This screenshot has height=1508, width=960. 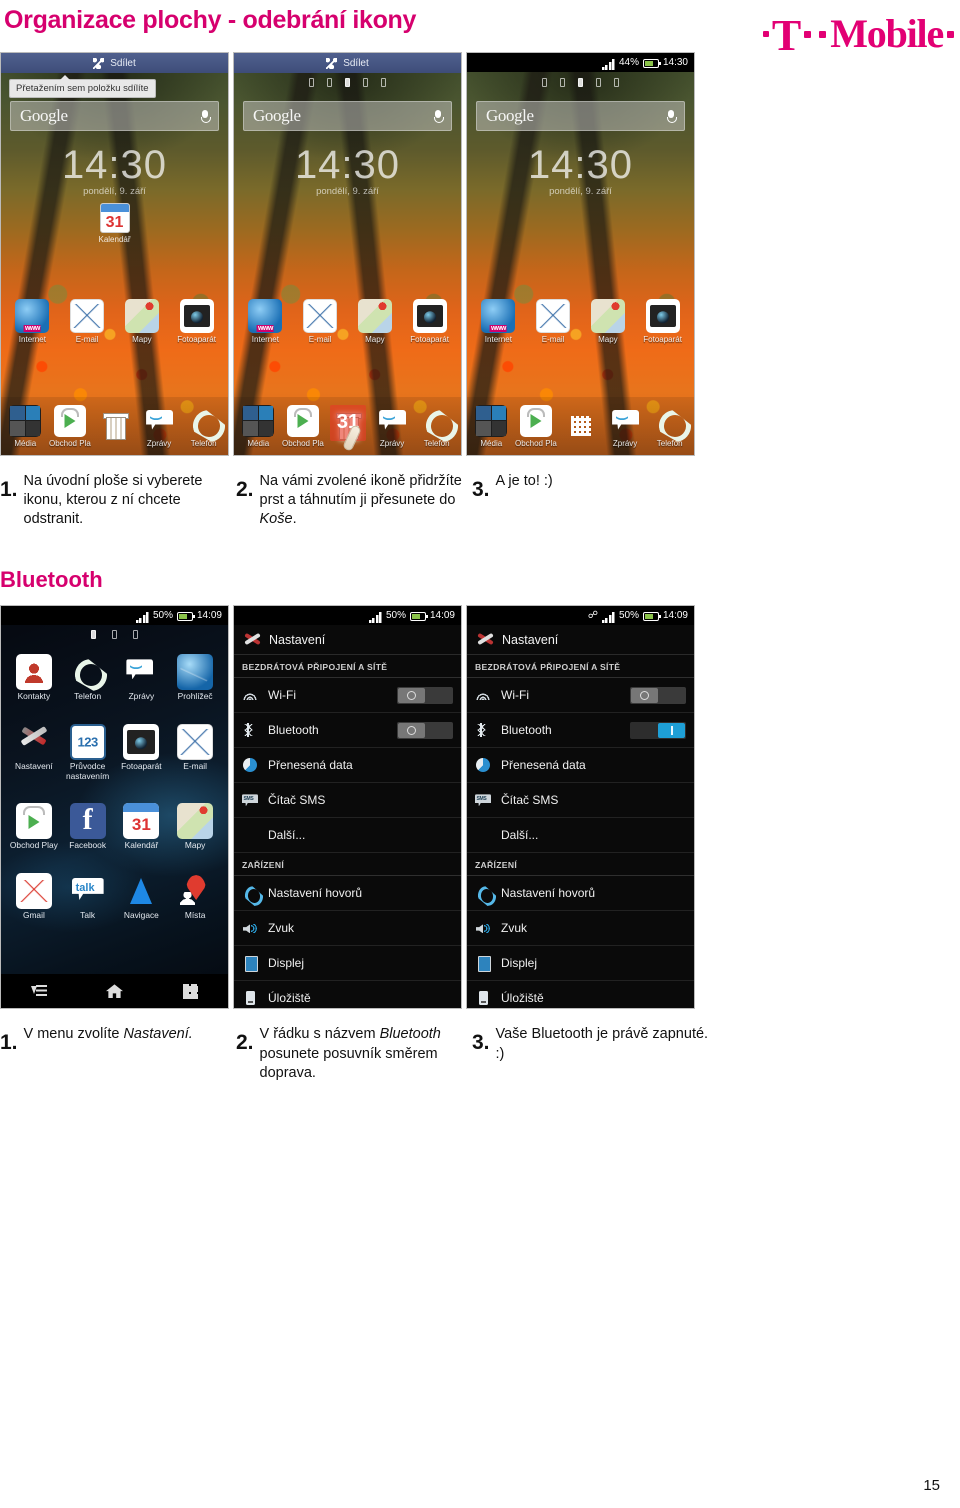 What do you see at coordinates (114, 426) in the screenshot?
I see `dock-trash` at bounding box center [114, 426].